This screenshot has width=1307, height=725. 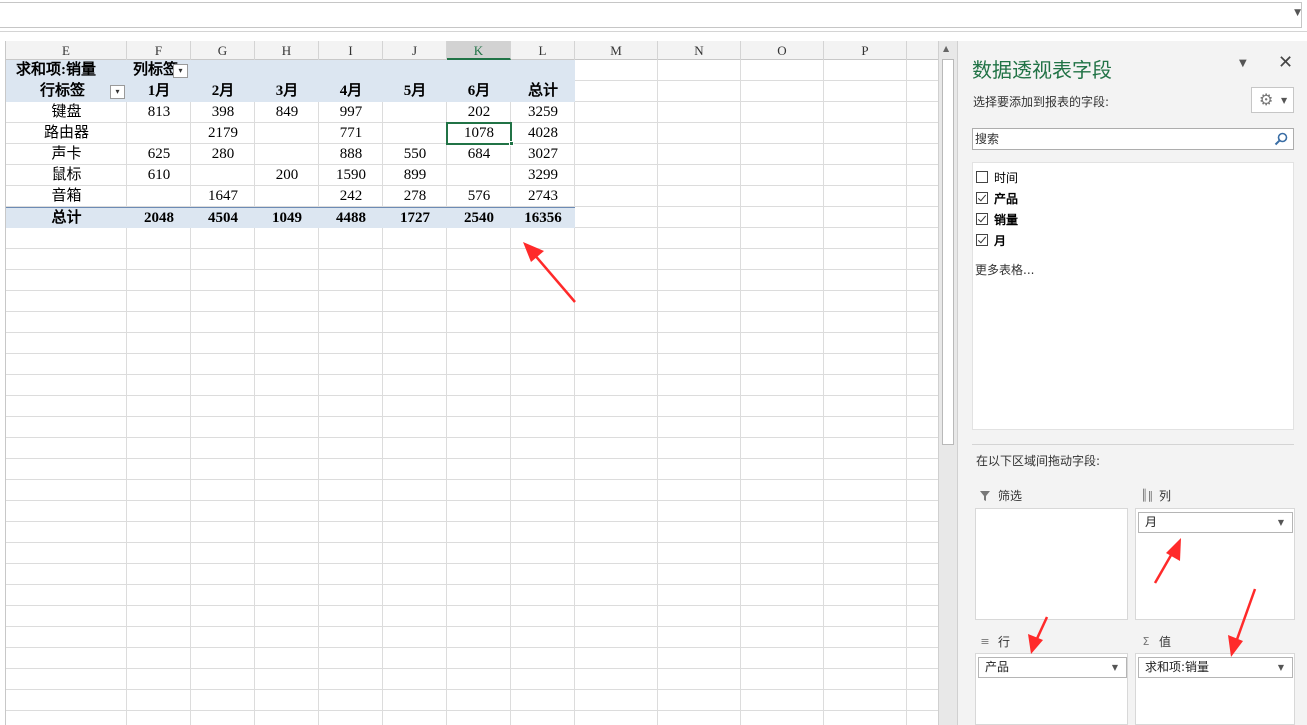 What do you see at coordinates (159, 175) in the screenshot?
I see `value-cell: 610` at bounding box center [159, 175].